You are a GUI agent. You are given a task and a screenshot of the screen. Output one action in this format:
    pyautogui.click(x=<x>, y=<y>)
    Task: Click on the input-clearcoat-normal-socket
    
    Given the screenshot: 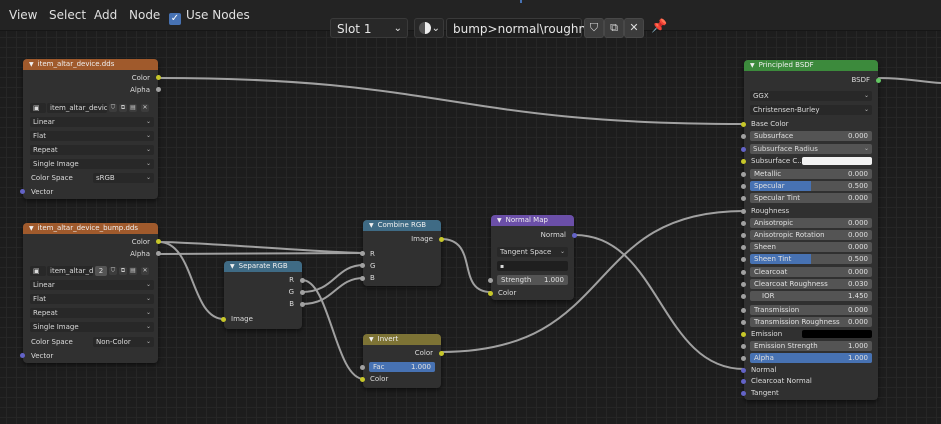 What is the action you would take?
    pyautogui.click(x=743, y=381)
    